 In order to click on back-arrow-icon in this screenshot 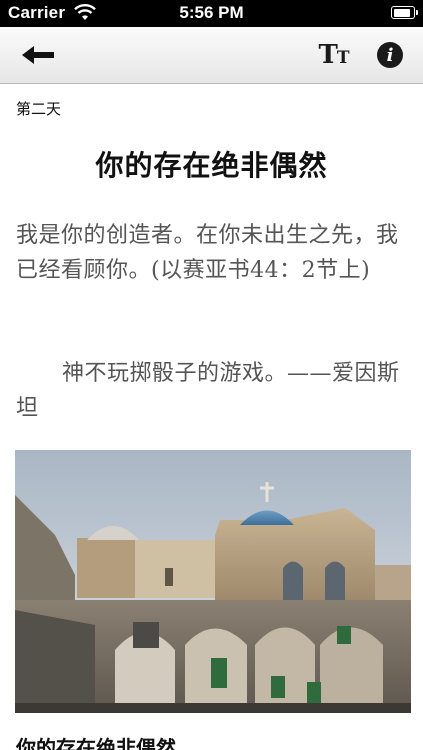, I will do `click(38, 55)`.